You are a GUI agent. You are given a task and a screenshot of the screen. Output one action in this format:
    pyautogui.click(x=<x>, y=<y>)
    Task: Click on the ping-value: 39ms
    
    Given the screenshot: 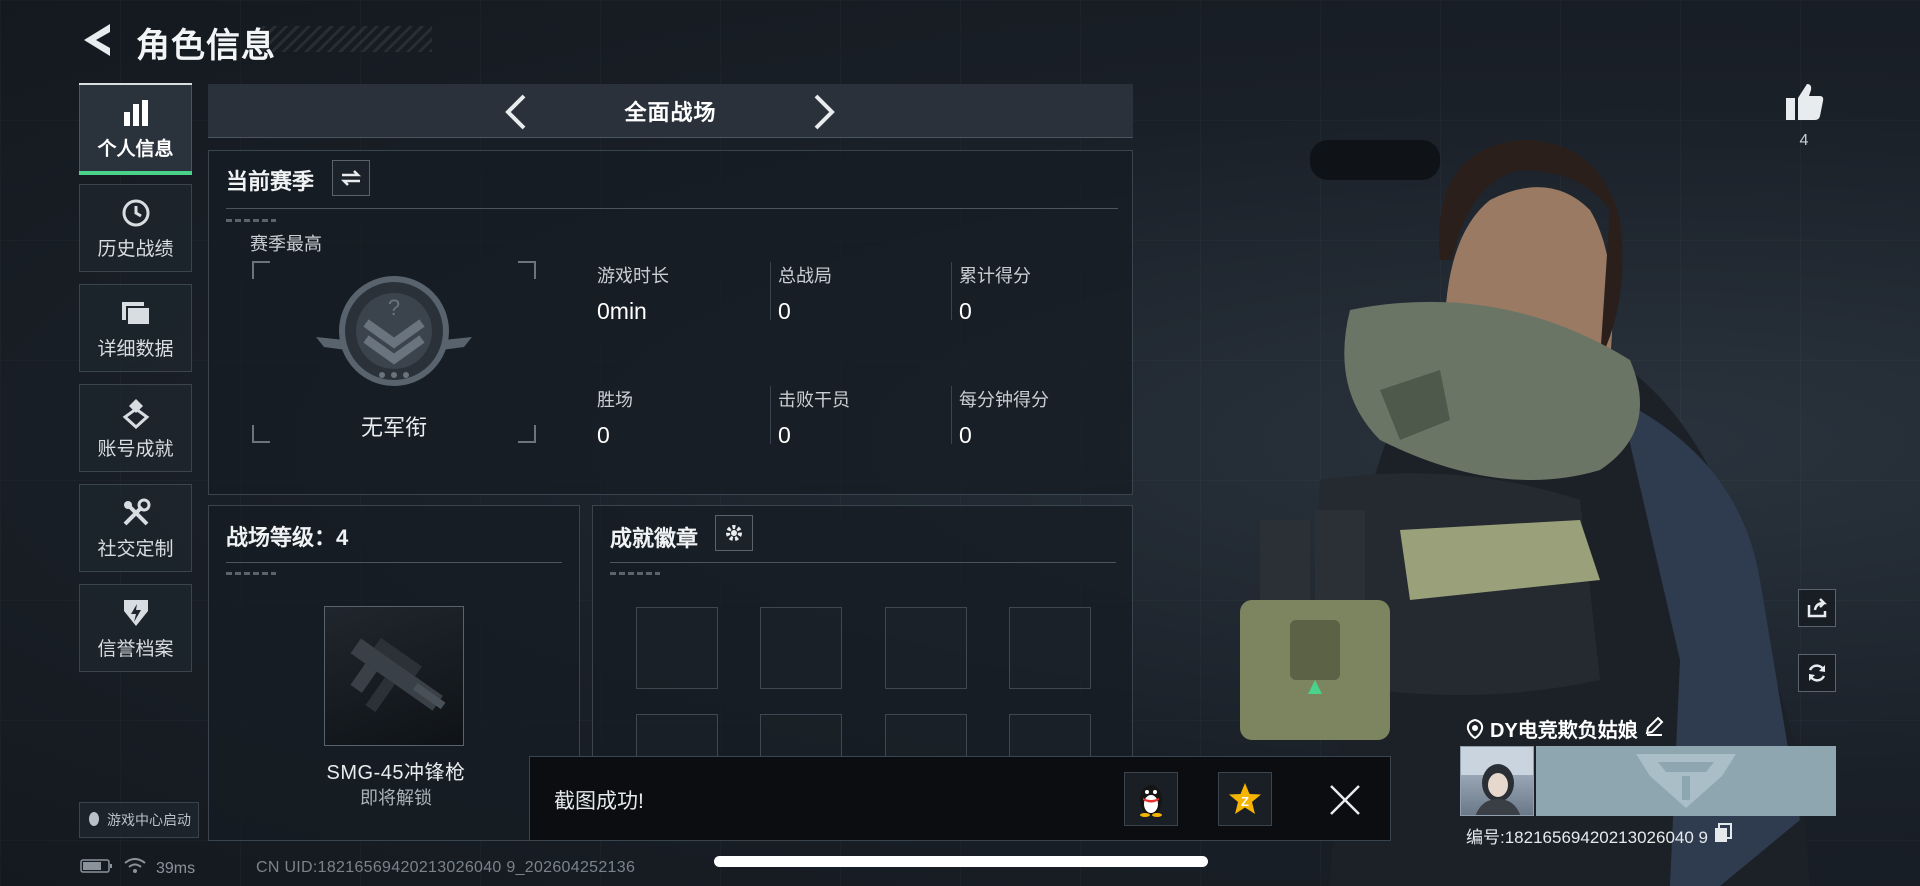 What is the action you would take?
    pyautogui.click(x=176, y=868)
    